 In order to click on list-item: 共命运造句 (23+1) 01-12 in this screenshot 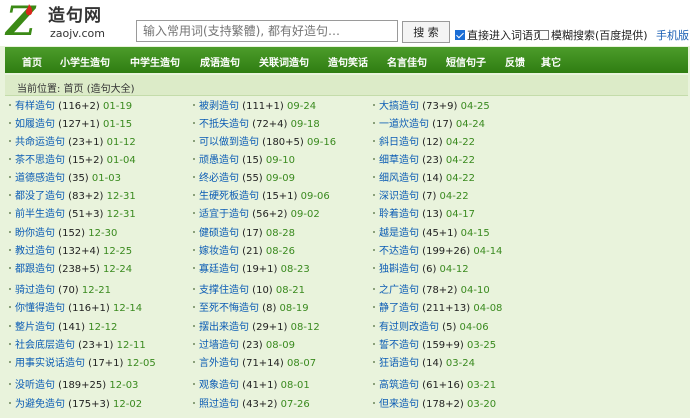, I will do `click(72, 143)`.